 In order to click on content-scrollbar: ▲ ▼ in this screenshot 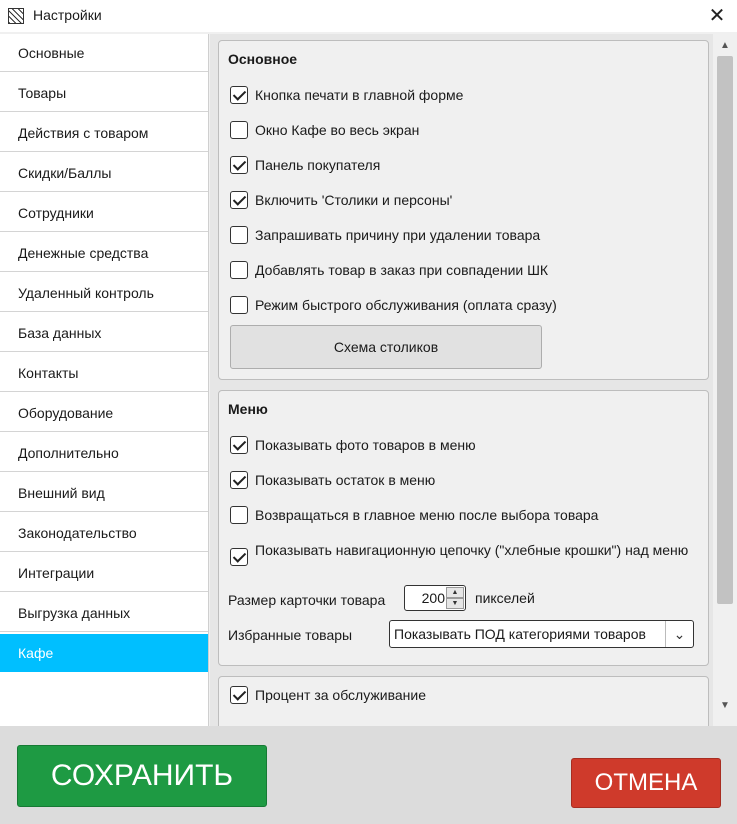, I will do `click(725, 380)`.